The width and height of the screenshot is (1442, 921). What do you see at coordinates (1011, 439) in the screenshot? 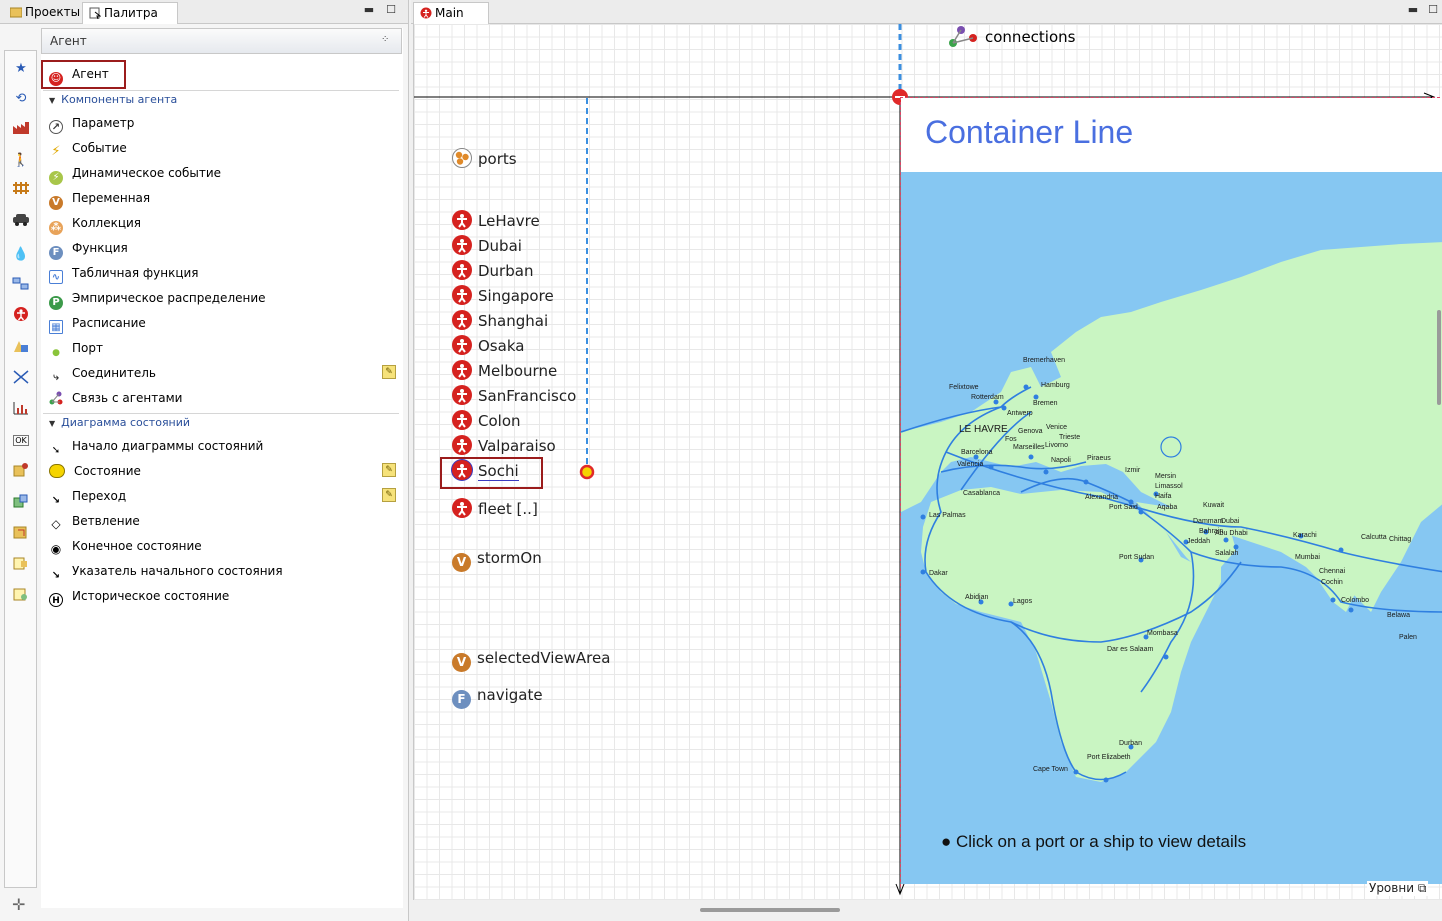
I see `map-label: Fos` at bounding box center [1011, 439].